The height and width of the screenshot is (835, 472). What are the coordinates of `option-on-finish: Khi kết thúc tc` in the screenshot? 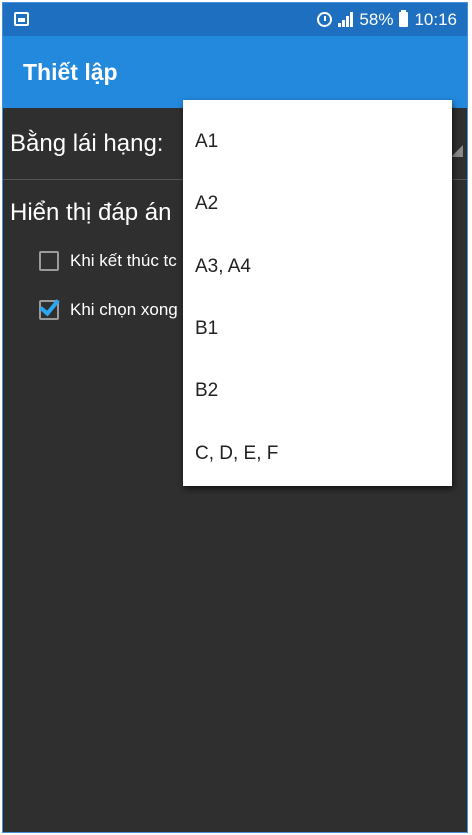 It's located at (108, 261).